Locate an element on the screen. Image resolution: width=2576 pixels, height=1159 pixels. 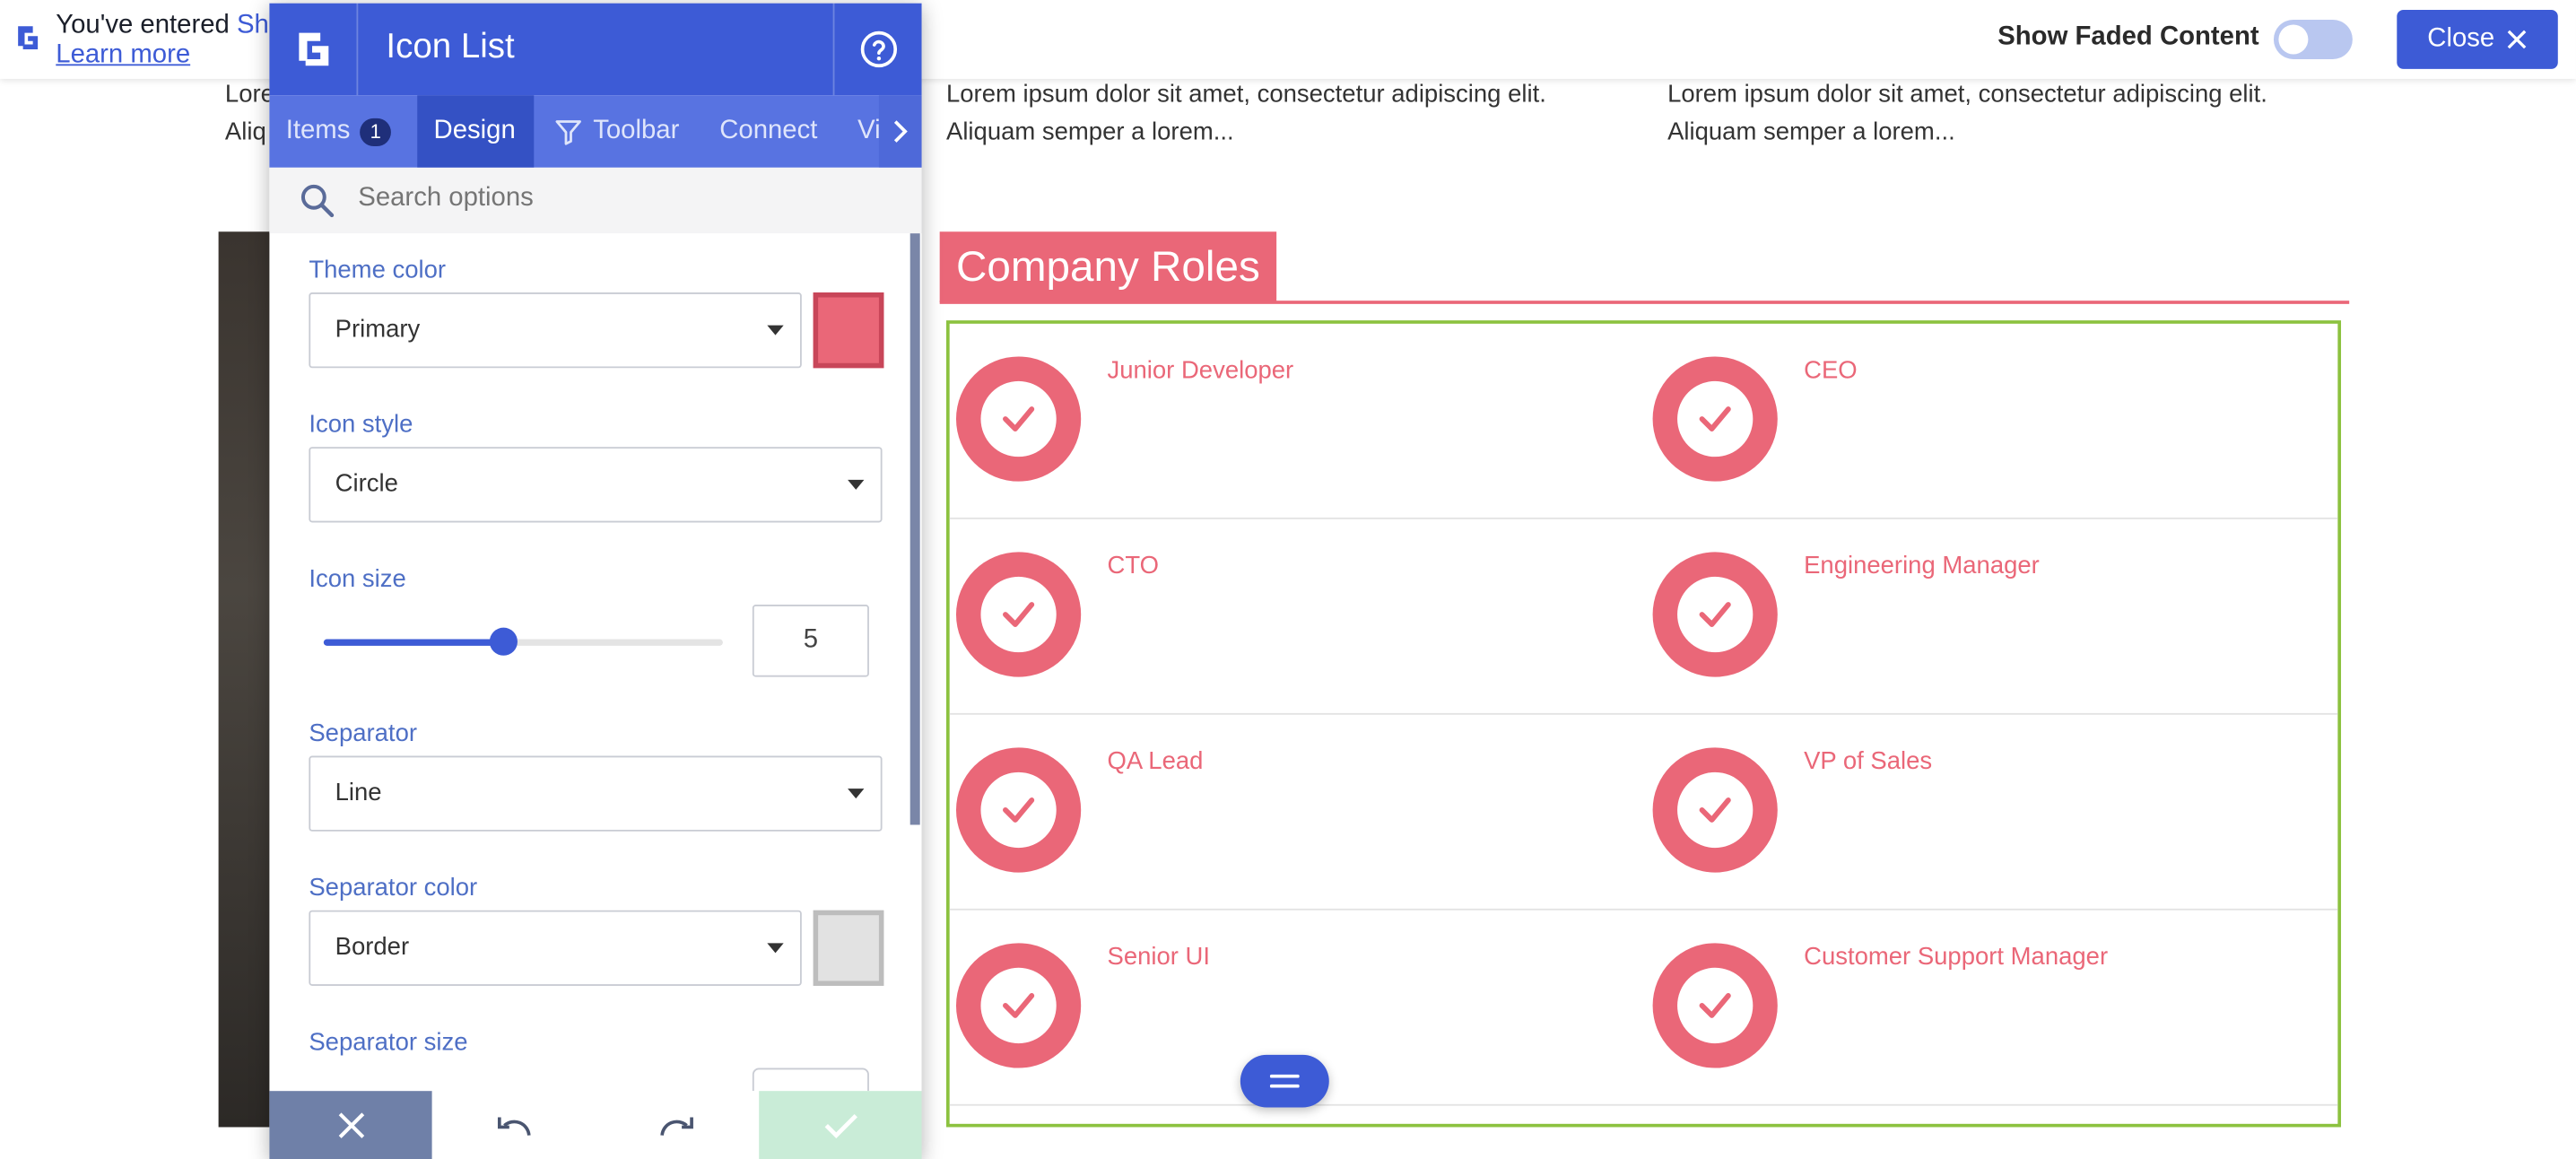
list-item-label: VP of Sales is located at coordinates (1868, 761).